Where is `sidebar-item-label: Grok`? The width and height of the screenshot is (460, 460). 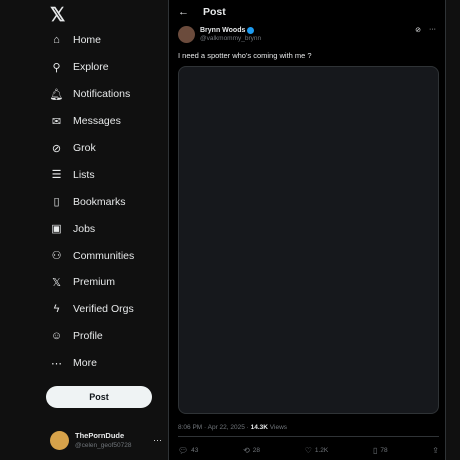 sidebar-item-label: Grok is located at coordinates (84, 148).